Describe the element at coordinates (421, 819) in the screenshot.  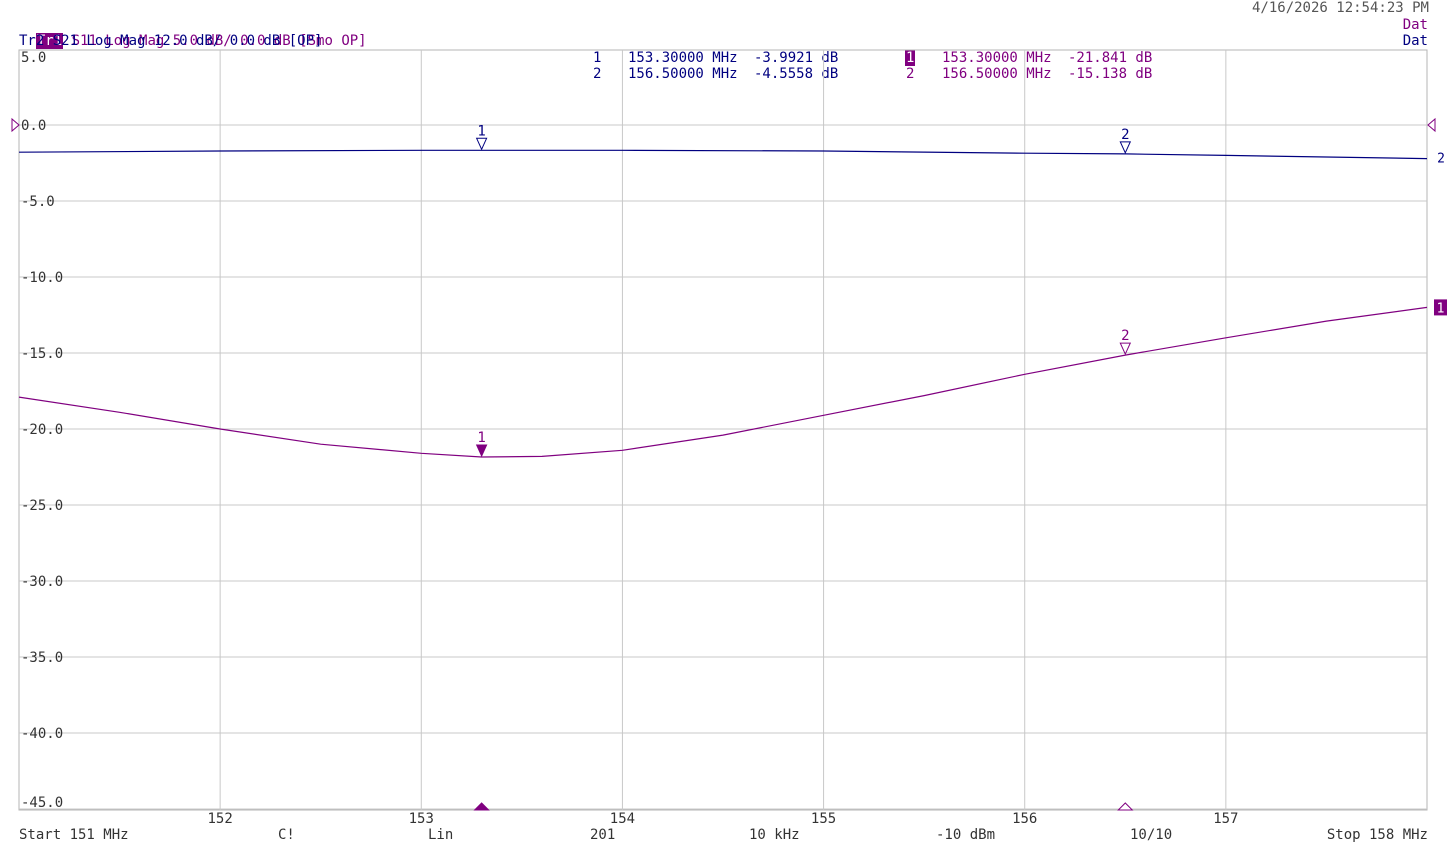
I see `x-tick-label: 153` at that location.